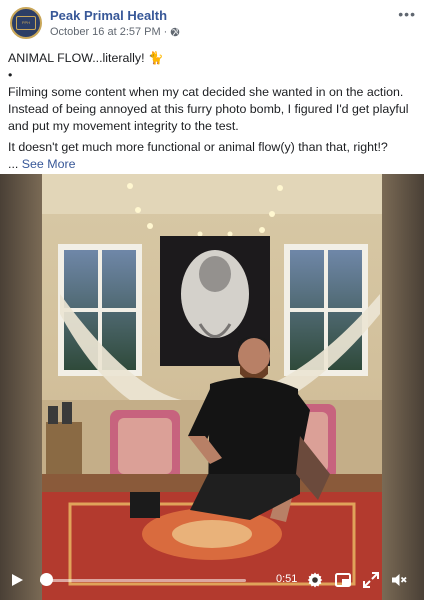  What do you see at coordinates (371, 580) in the screenshot?
I see `fullscreen-icon` at bounding box center [371, 580].